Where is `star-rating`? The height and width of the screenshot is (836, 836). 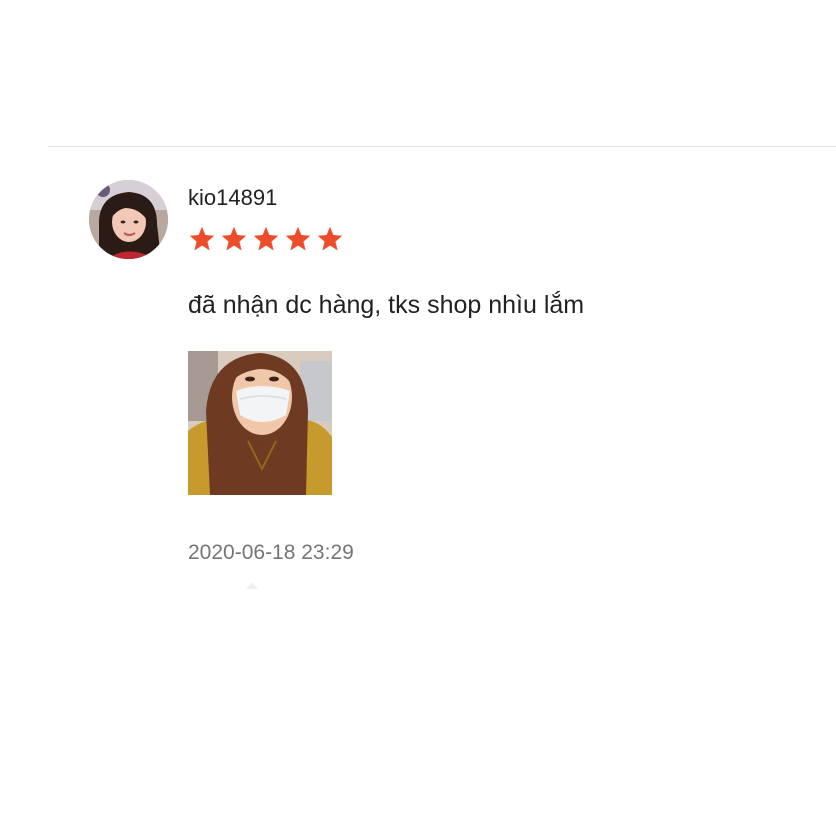 star-rating is located at coordinates (266, 239).